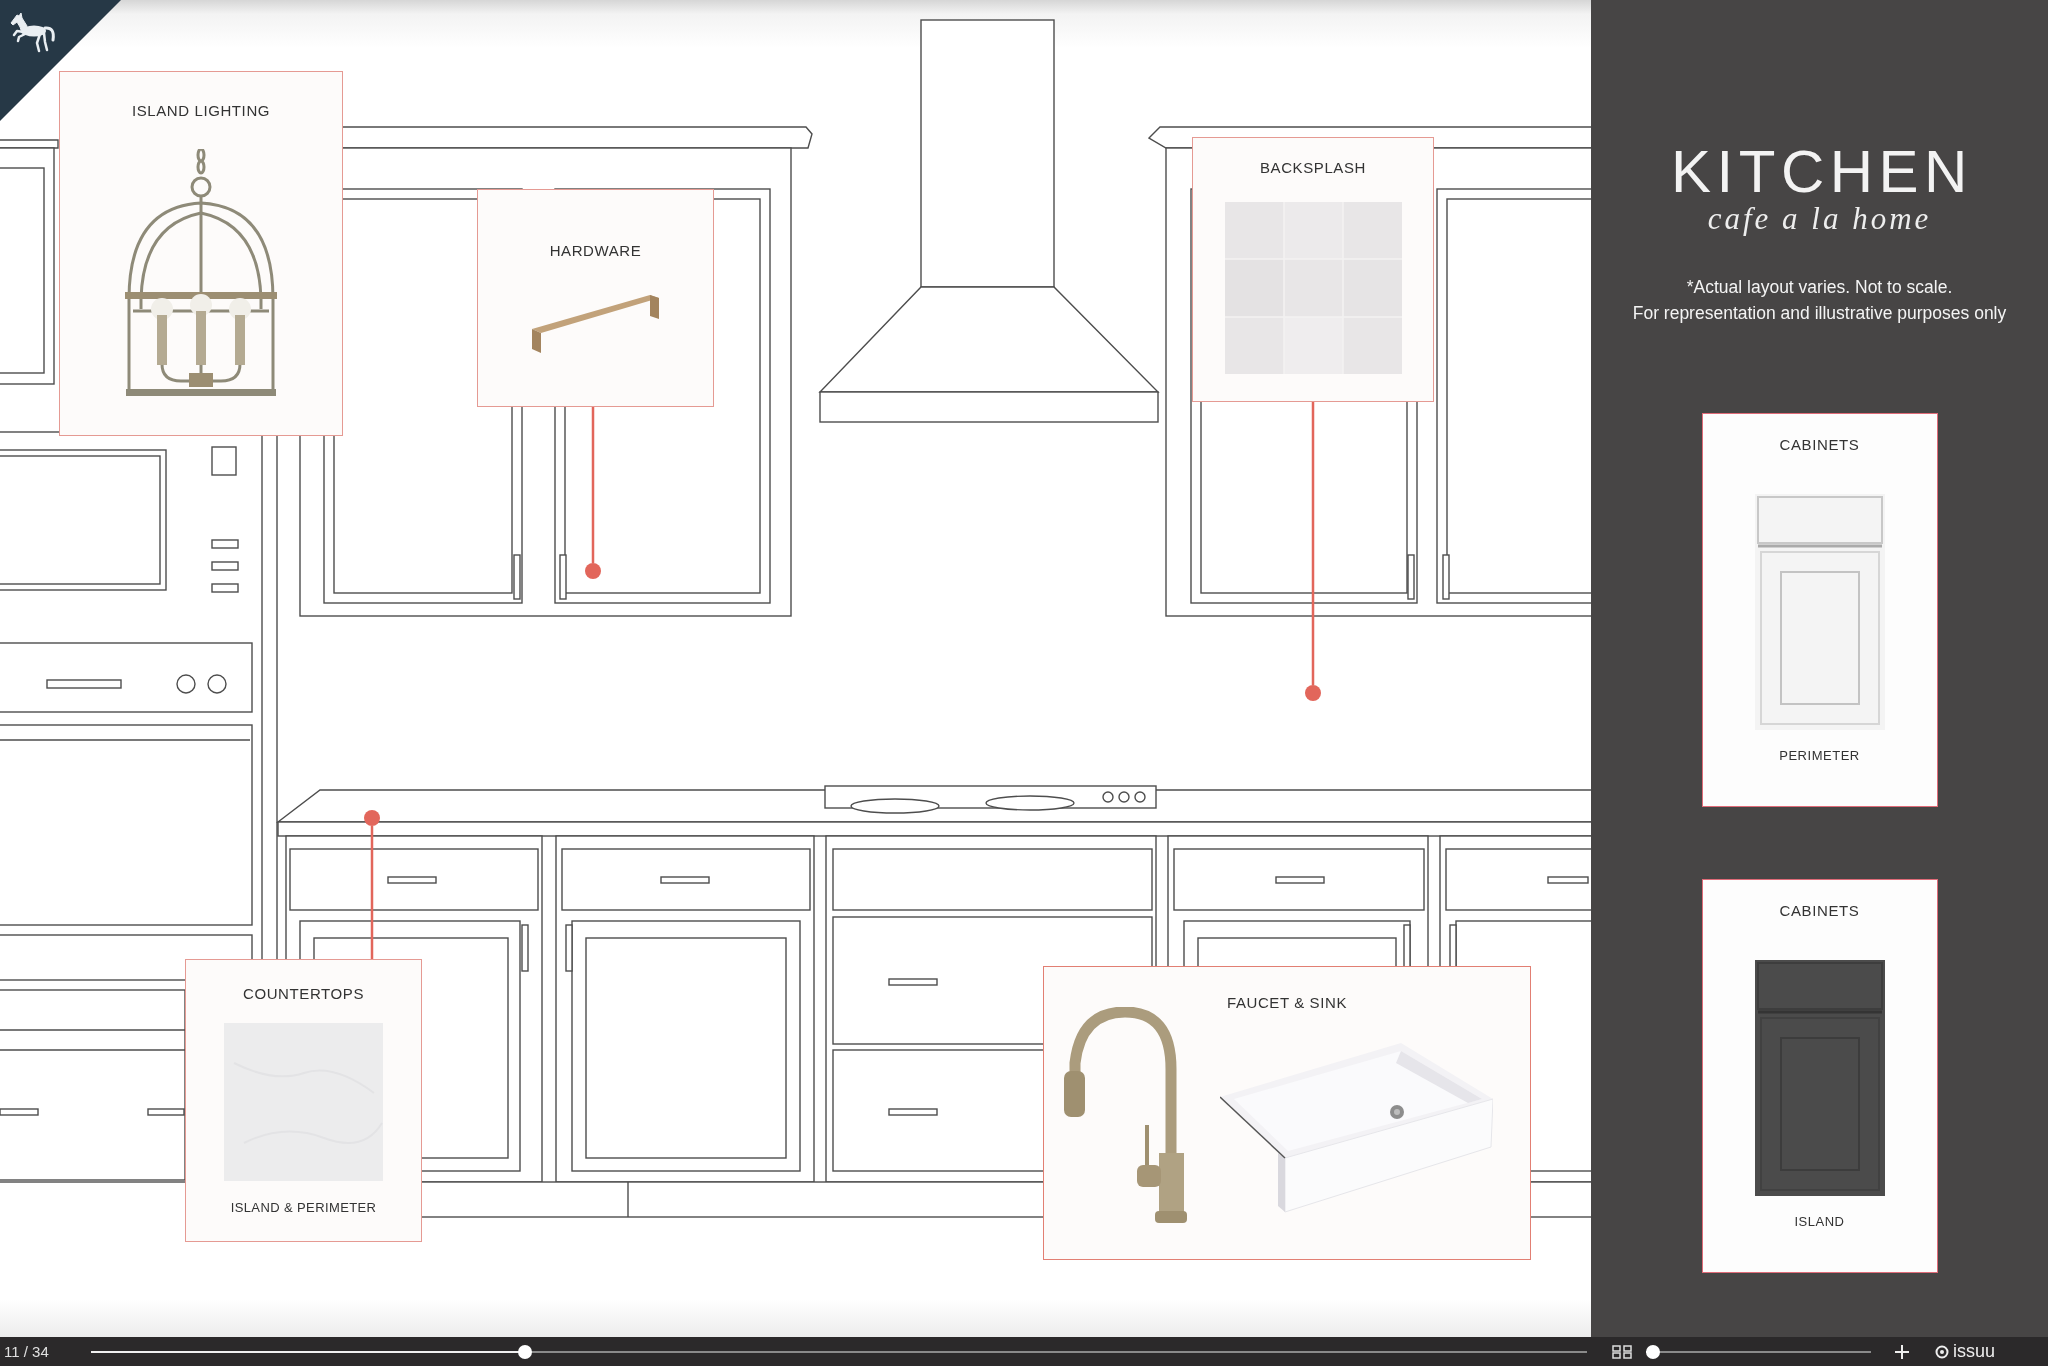  Describe the element at coordinates (1974, 1351) in the screenshot. I see `brand-text: issuu` at that location.